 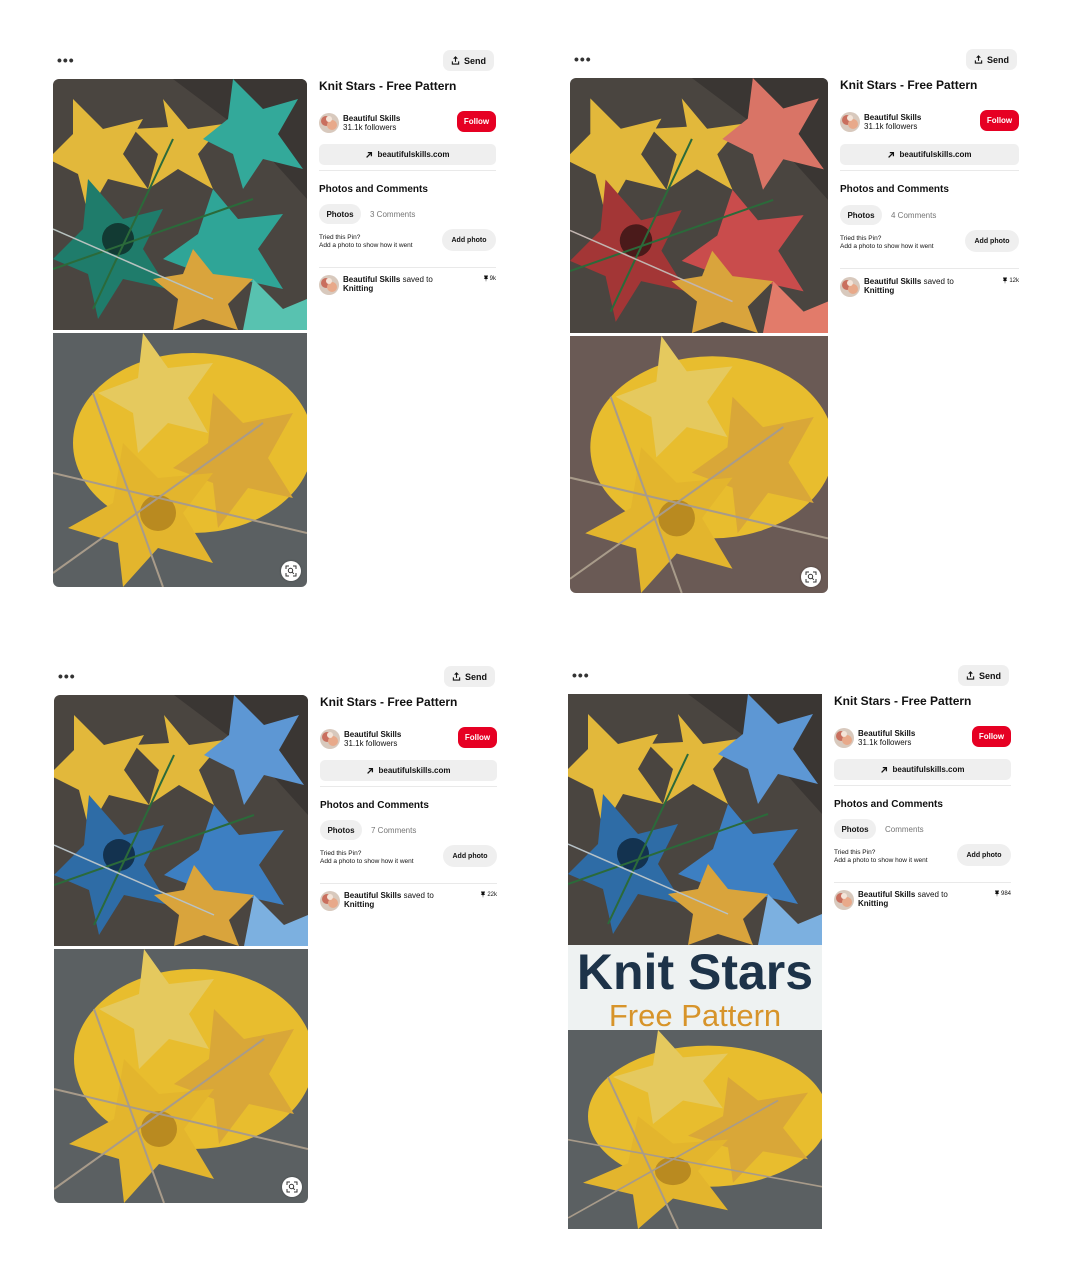 What do you see at coordinates (904, 829) in the screenshot?
I see `tab-comments: Comments` at bounding box center [904, 829].